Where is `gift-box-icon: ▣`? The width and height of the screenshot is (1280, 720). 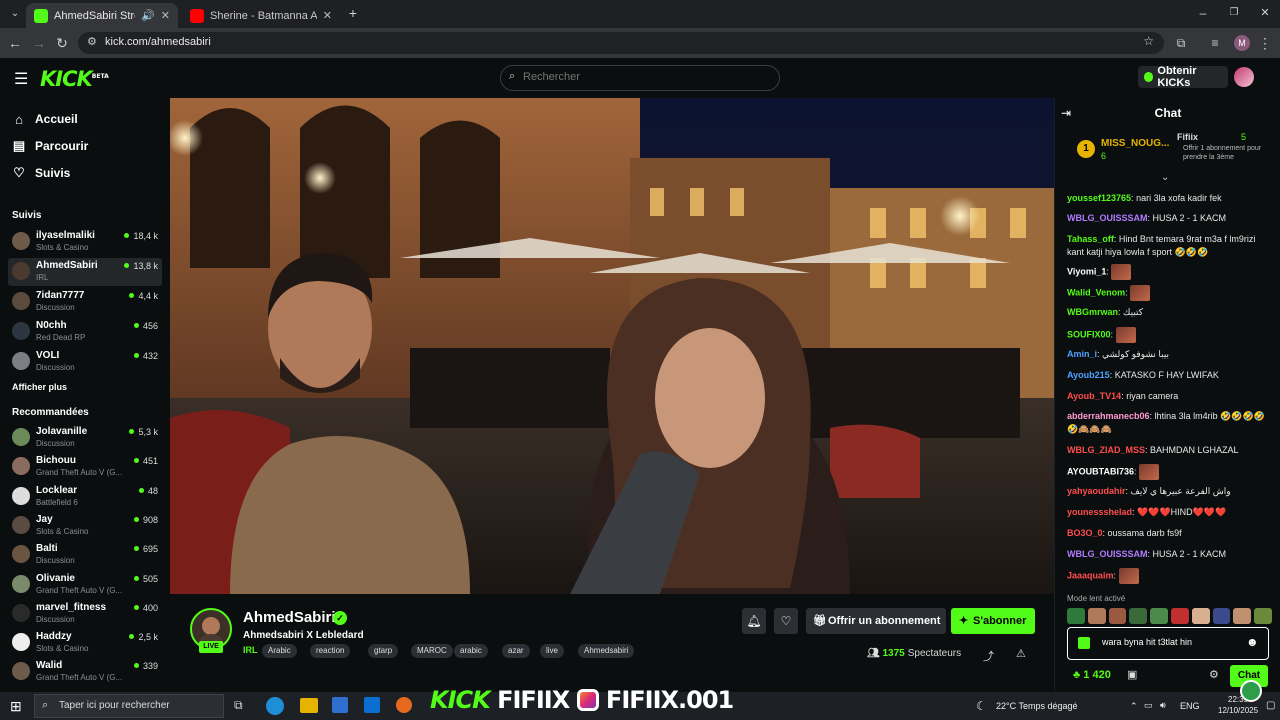 gift-box-icon: ▣ is located at coordinates (1132, 674).